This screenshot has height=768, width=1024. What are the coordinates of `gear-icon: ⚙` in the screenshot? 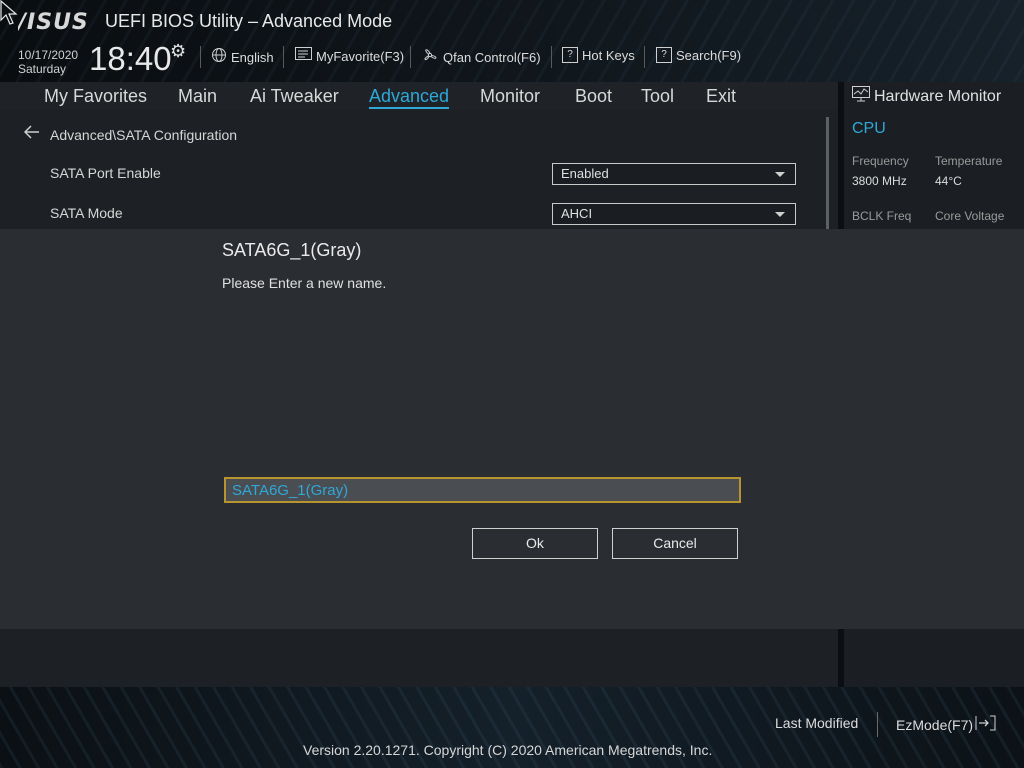 It's located at (178, 51).